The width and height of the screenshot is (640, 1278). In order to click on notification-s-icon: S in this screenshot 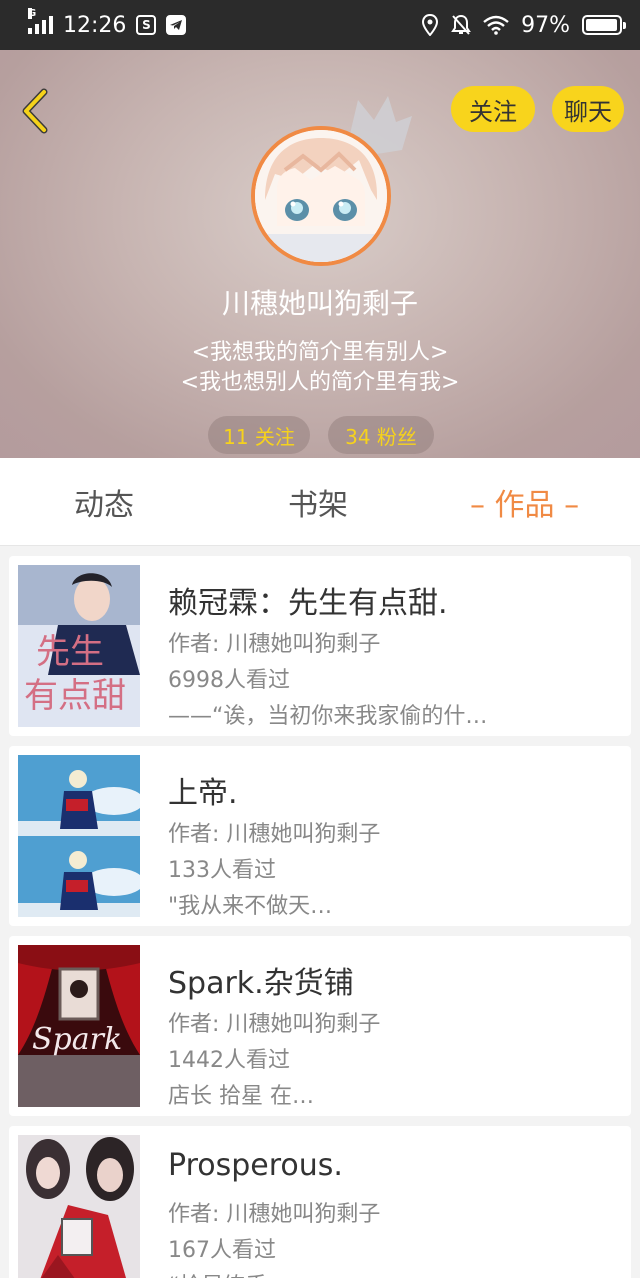, I will do `click(146, 25)`.